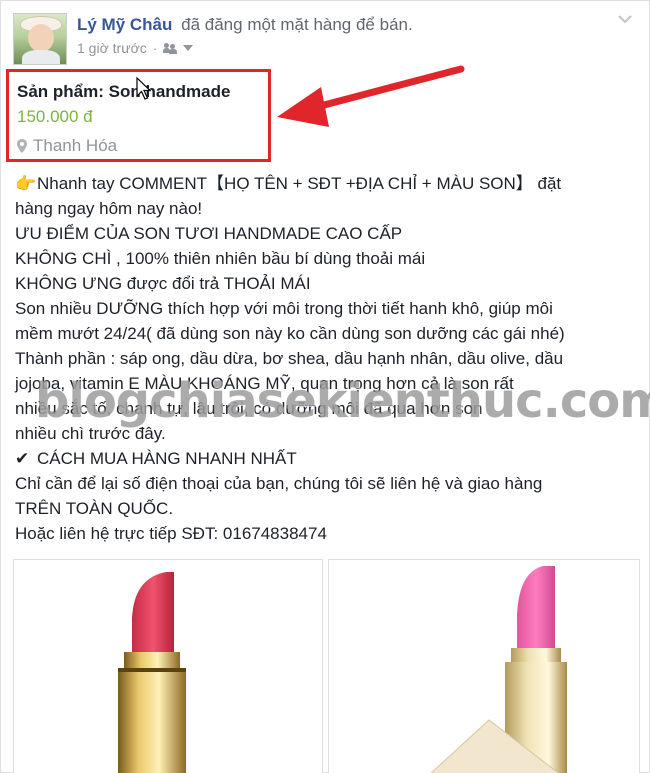 The width and height of the screenshot is (650, 773). Describe the element at coordinates (55, 116) in the screenshot. I see `product-price: 150.000 đ` at that location.